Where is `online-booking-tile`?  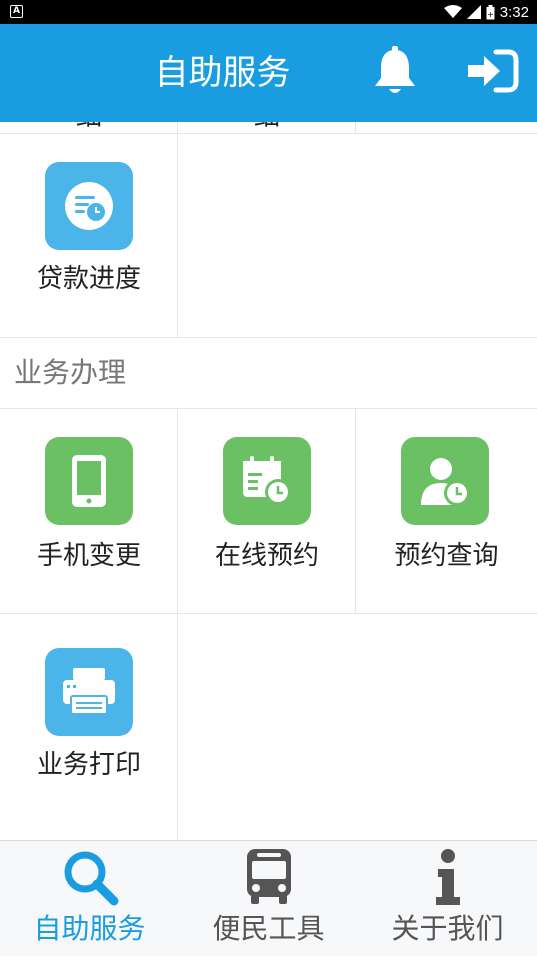
online-booking-tile is located at coordinates (267, 481).